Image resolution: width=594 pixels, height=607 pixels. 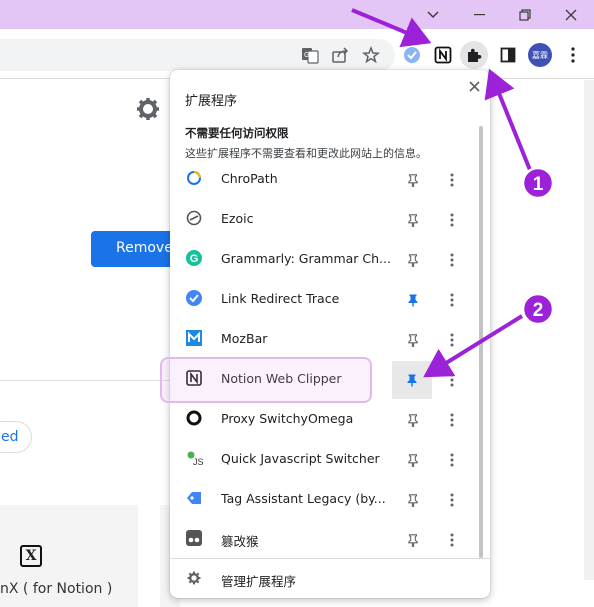 I want to click on close-icon, so click(x=571, y=14).